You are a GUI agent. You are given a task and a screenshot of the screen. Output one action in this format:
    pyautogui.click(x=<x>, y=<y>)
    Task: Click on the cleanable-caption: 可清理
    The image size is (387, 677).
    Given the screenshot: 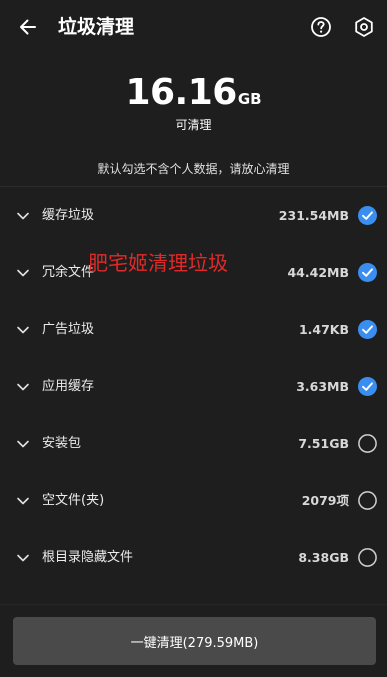 What is the action you would take?
    pyautogui.click(x=193, y=125)
    